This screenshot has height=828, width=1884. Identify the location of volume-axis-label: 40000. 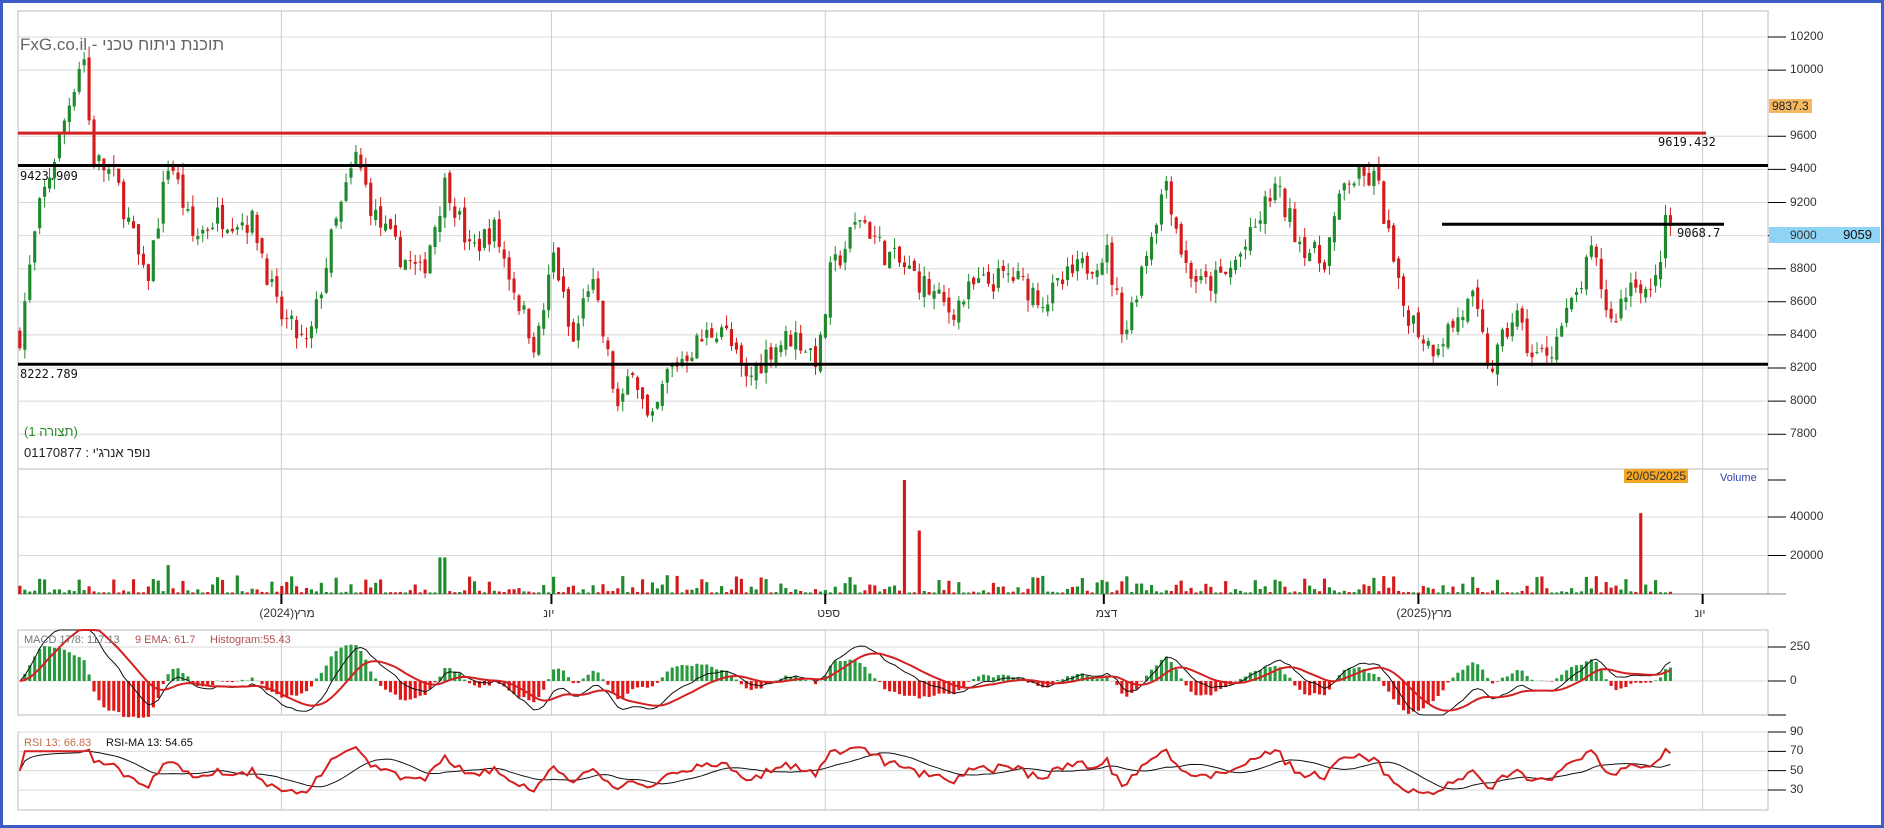
(1807, 516).